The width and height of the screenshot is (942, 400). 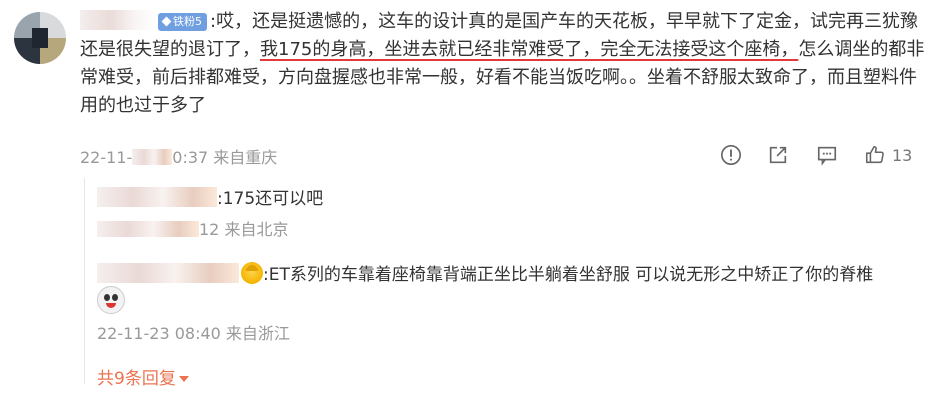 I want to click on underlined-text: 我175的身高，坐进去就已经非常难受了，完全无法接受这个座椅，, so click(x=529, y=49).